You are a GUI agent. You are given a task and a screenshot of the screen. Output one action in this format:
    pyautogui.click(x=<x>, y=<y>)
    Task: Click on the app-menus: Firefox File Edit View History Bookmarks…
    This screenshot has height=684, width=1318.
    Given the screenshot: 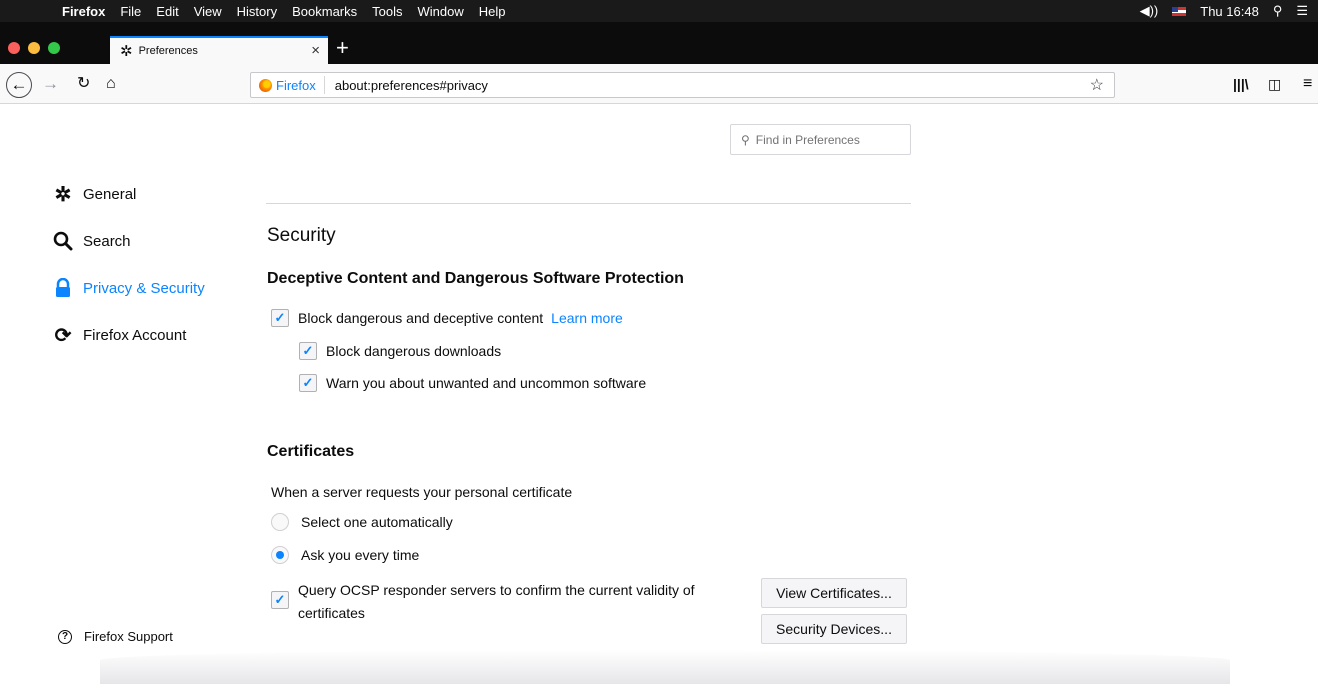 What is the action you would take?
    pyautogui.click(x=291, y=11)
    